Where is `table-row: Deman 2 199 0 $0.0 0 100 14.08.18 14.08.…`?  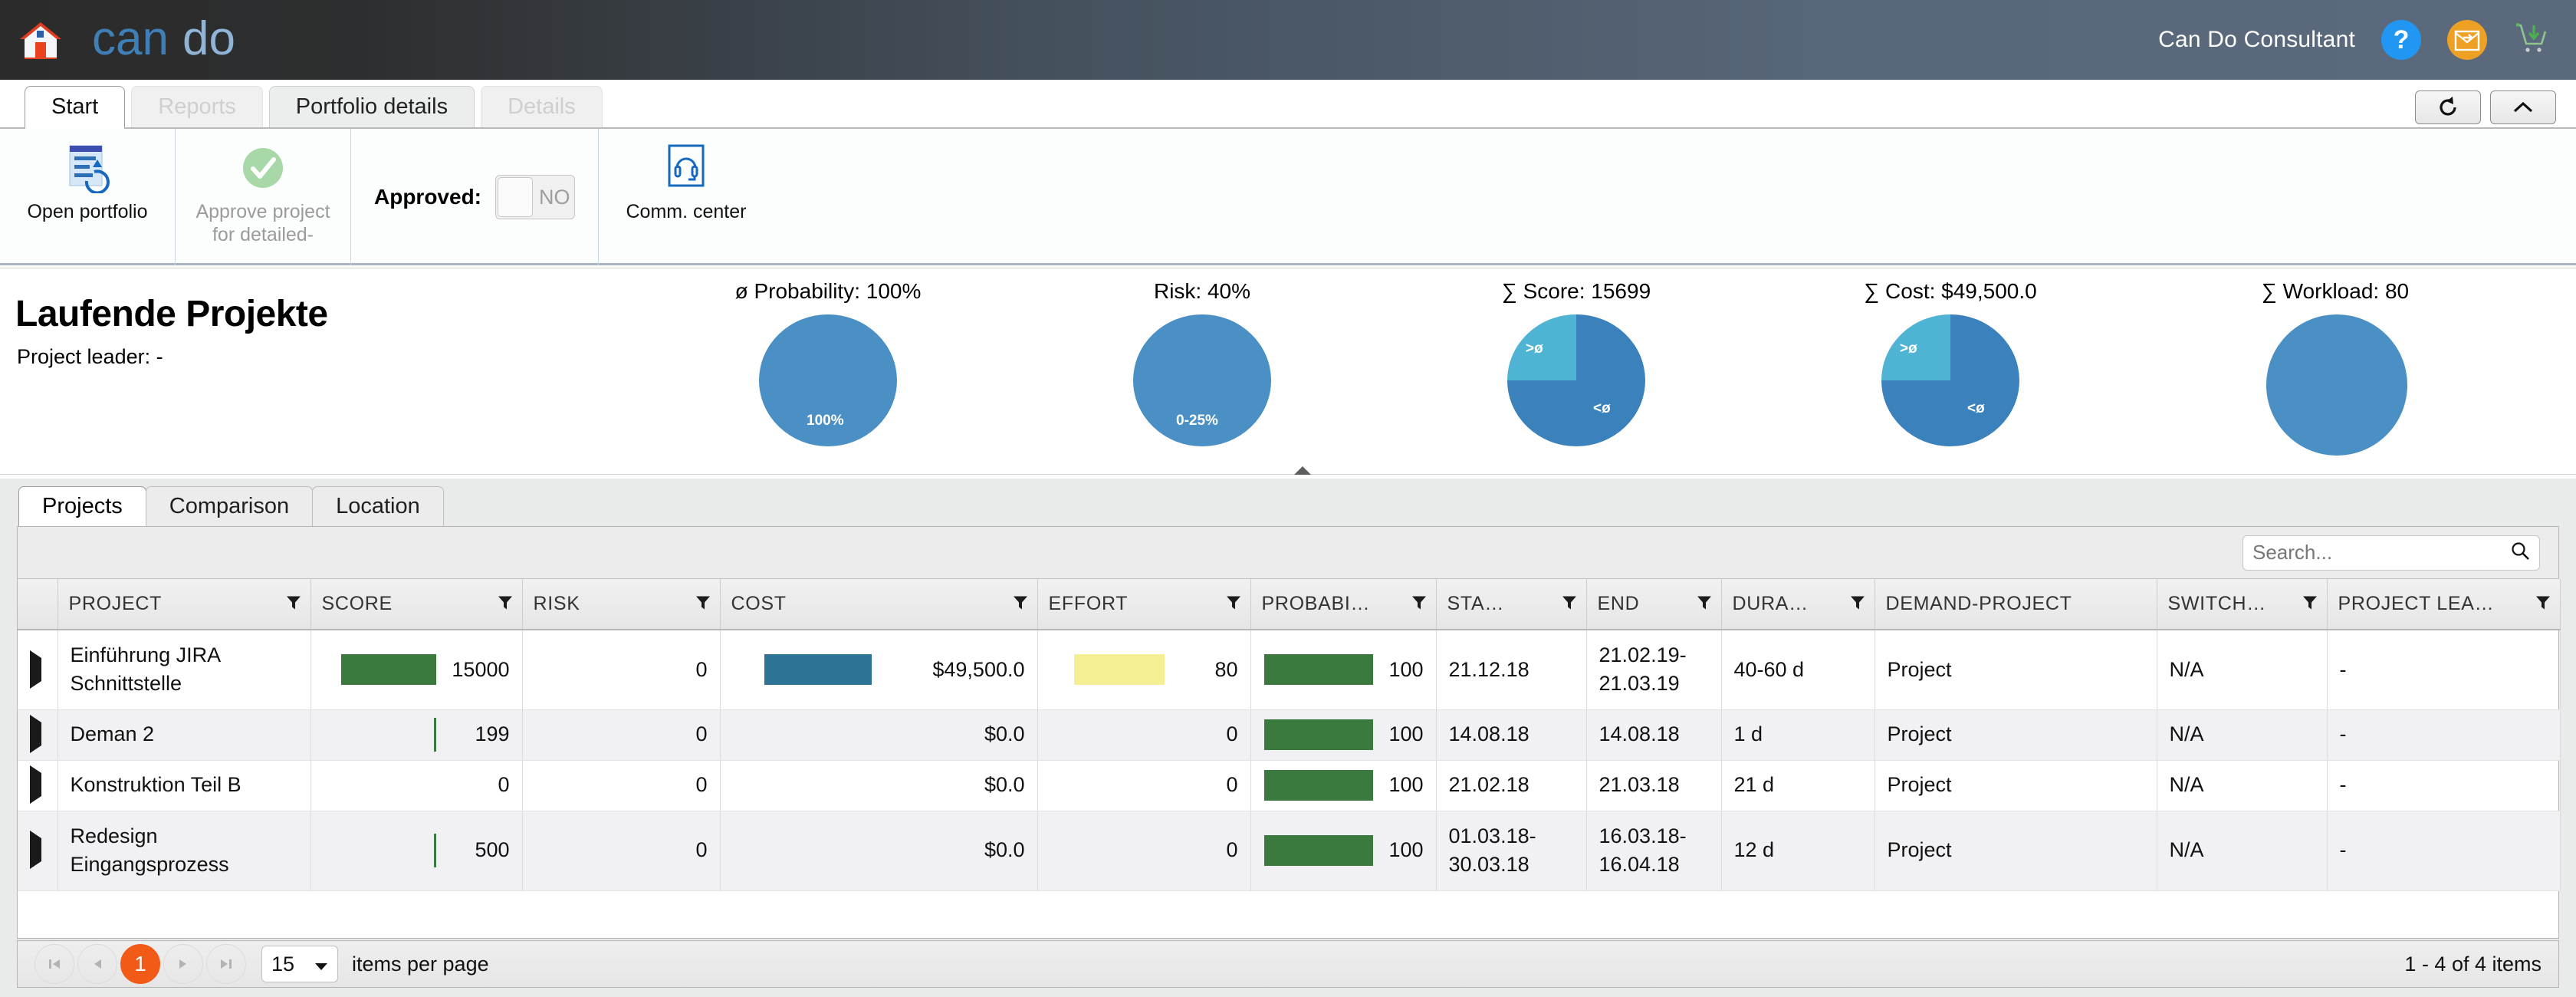 table-row: Deman 2 199 0 $0.0 0 100 14.08.18 14.08.… is located at coordinates (1290, 735).